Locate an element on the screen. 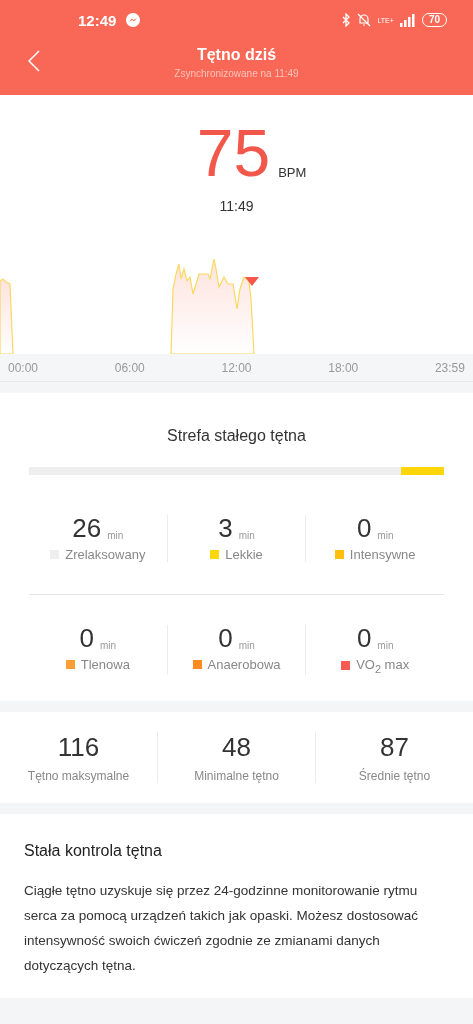  stat-label: Minimalne tętno is located at coordinates (236, 775).